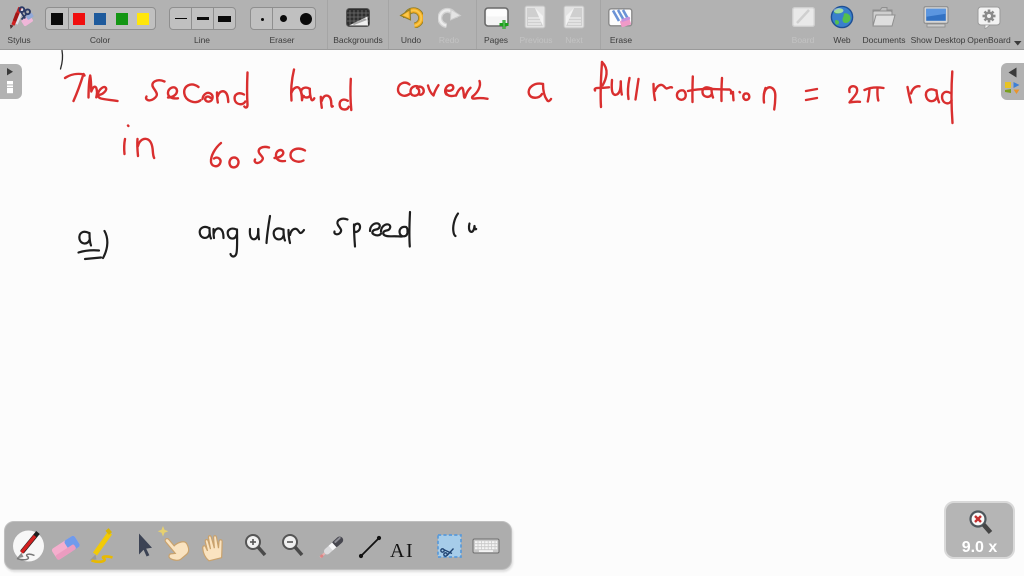 This screenshot has width=1024, height=576. Describe the element at coordinates (409, 551) in the screenshot. I see `svg-text: I` at that location.